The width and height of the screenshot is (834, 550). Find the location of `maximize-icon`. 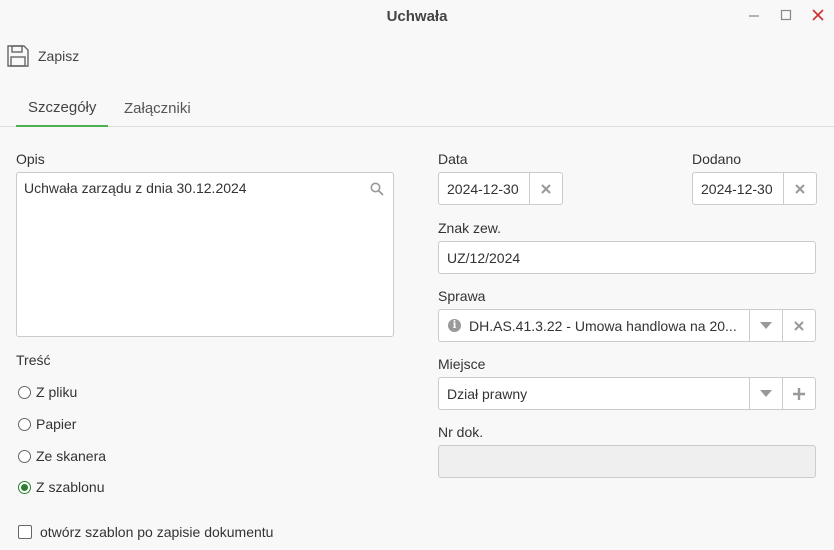

maximize-icon is located at coordinates (786, 15).